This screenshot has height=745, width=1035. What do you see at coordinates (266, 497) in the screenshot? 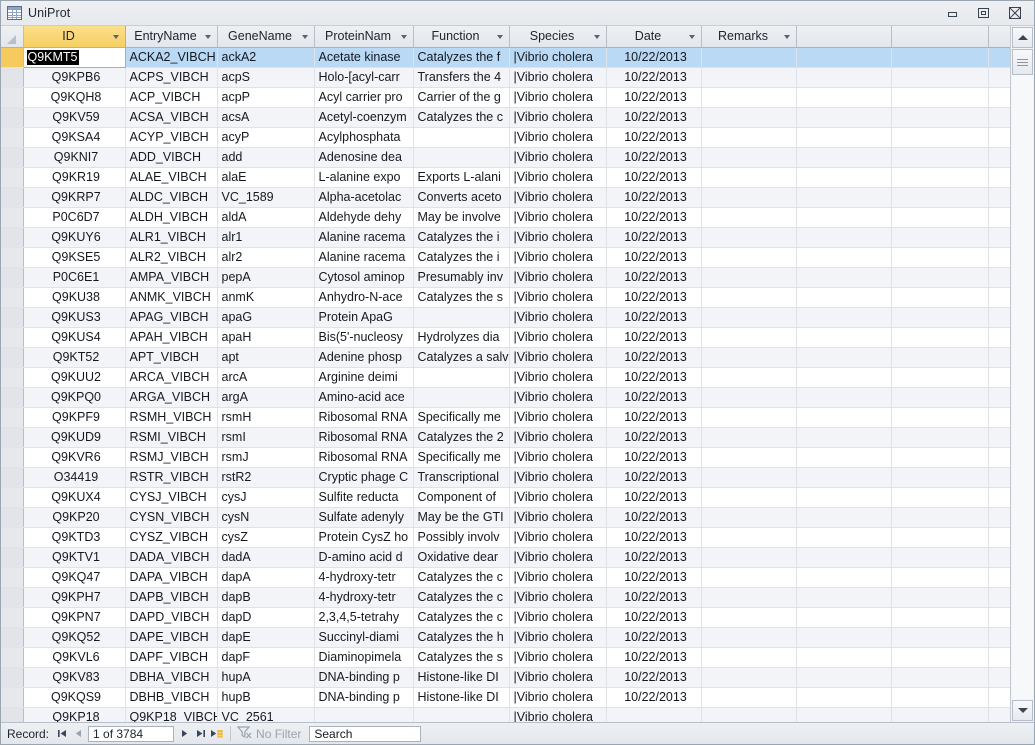
I see `cell-genename: cysJ` at bounding box center [266, 497].